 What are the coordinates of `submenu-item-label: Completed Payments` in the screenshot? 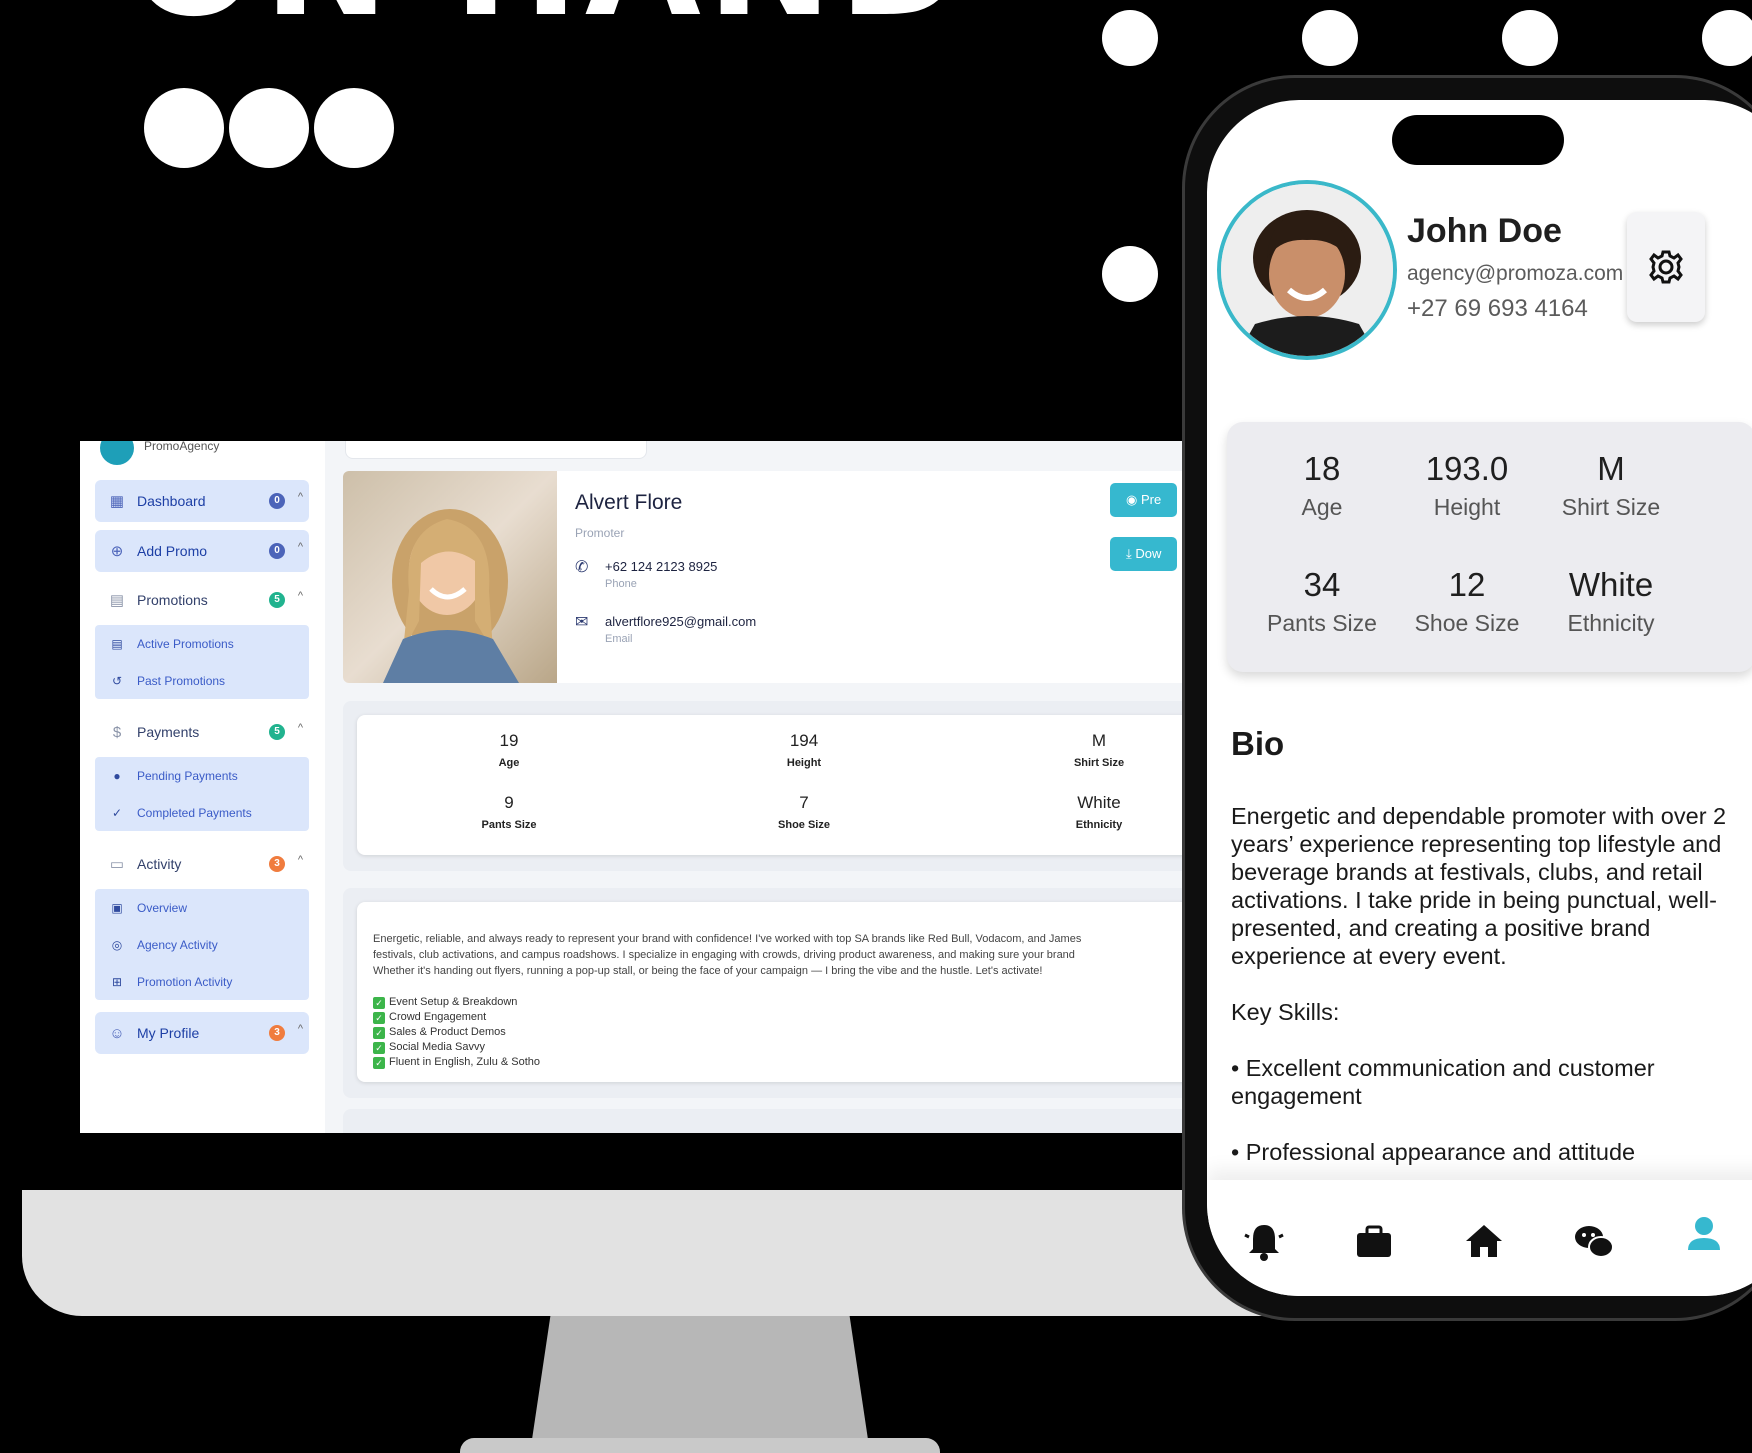 It's located at (194, 812).